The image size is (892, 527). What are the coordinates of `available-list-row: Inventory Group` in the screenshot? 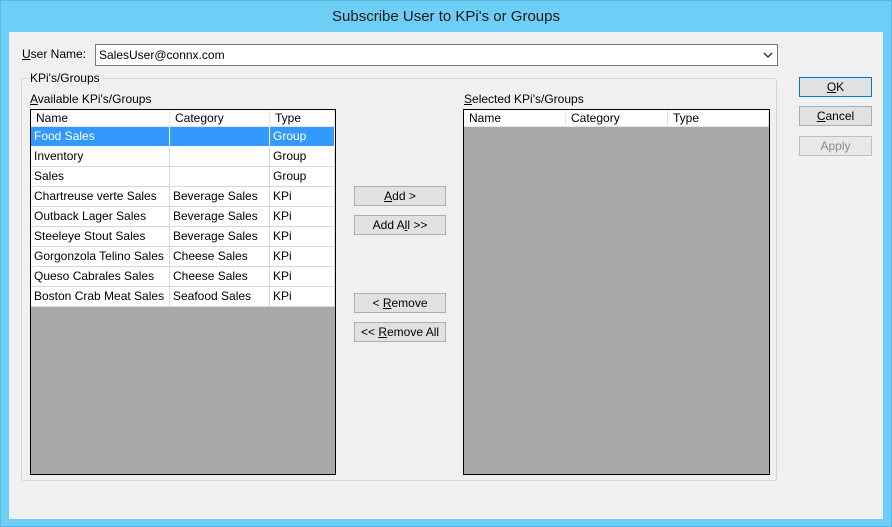 It's located at (183, 157).